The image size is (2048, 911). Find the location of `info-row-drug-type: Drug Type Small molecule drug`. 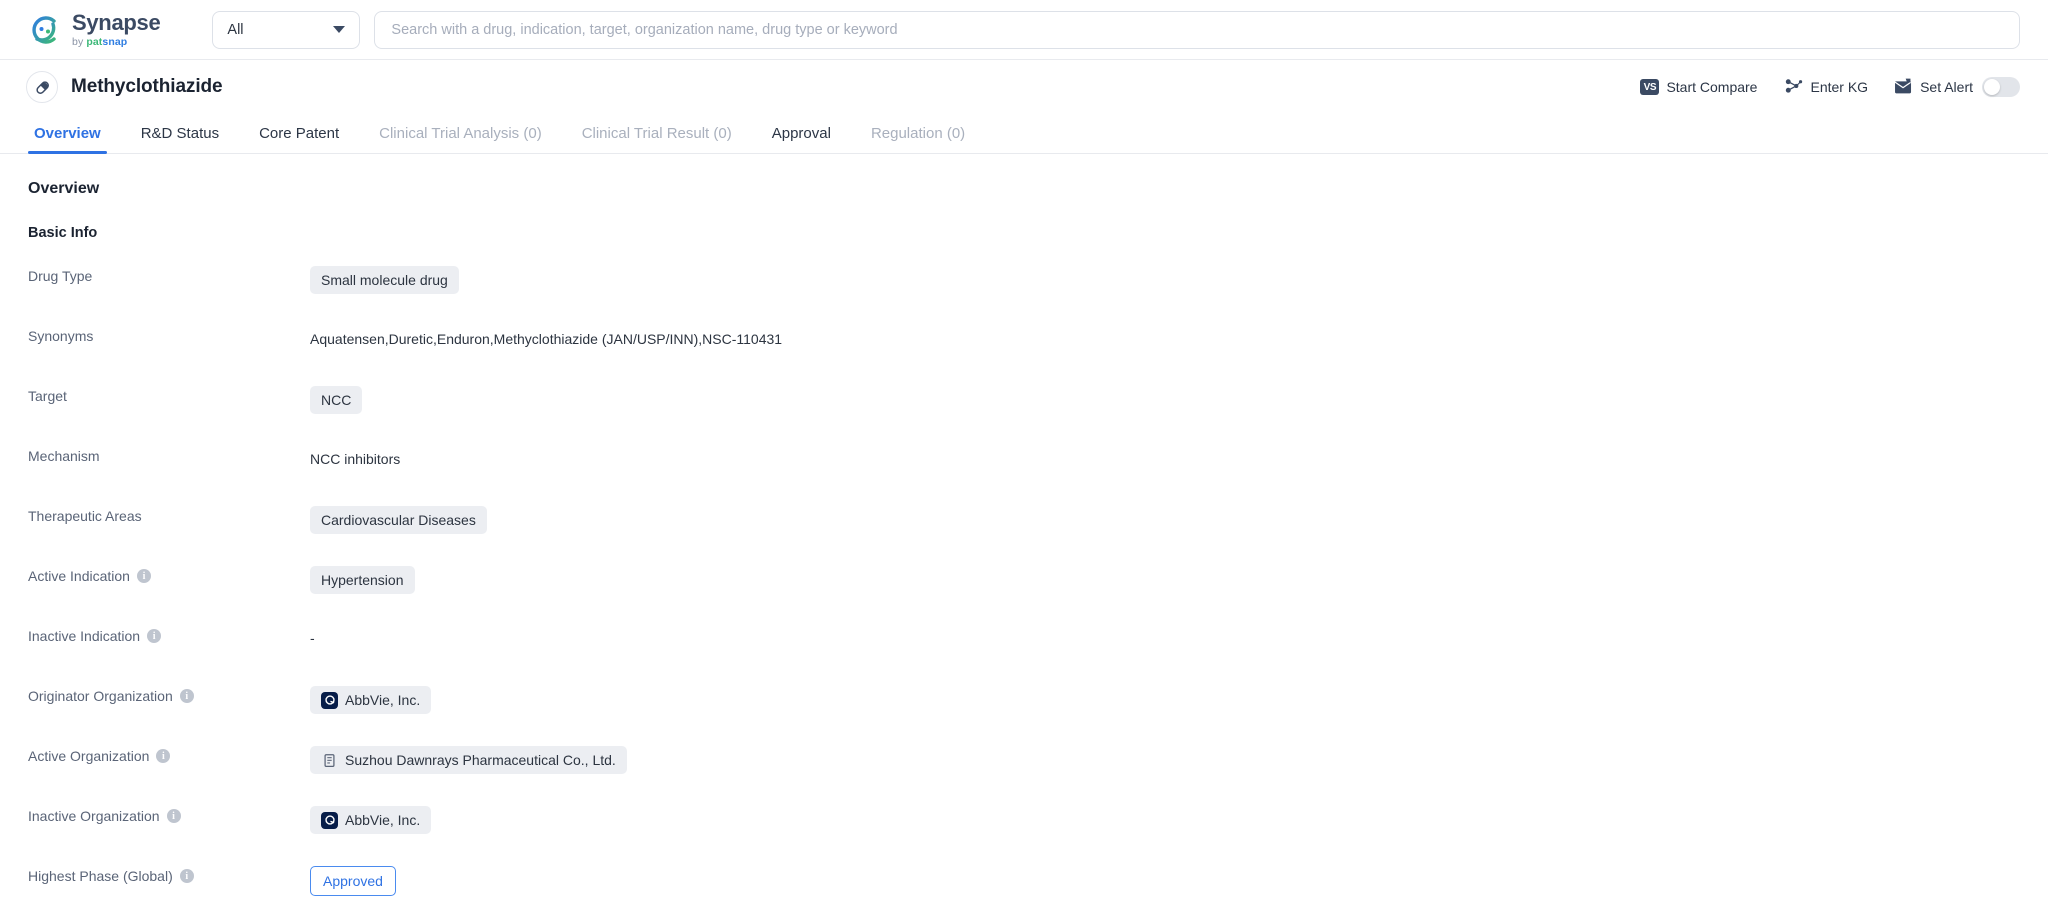

info-row-drug-type: Drug Type Small molecule drug is located at coordinates (1038, 295).